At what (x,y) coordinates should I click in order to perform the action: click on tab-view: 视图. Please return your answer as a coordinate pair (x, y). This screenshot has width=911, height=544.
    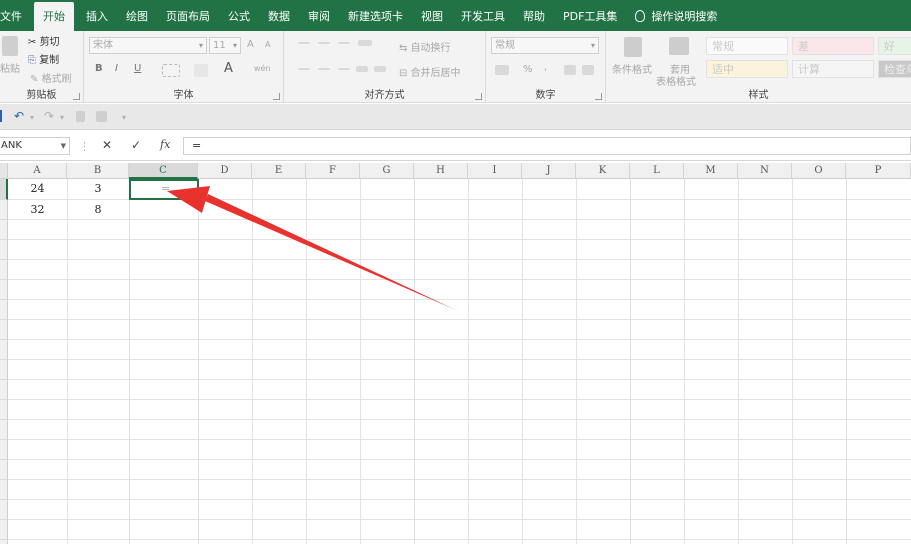
    Looking at the image, I should click on (432, 16).